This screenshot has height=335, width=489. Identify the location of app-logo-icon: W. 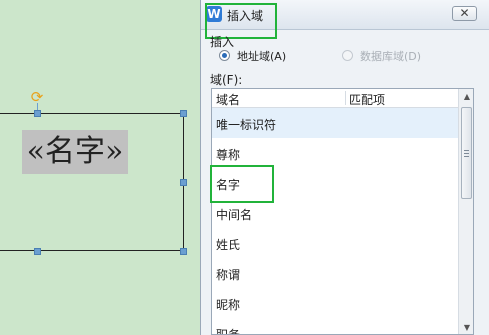
(214, 14).